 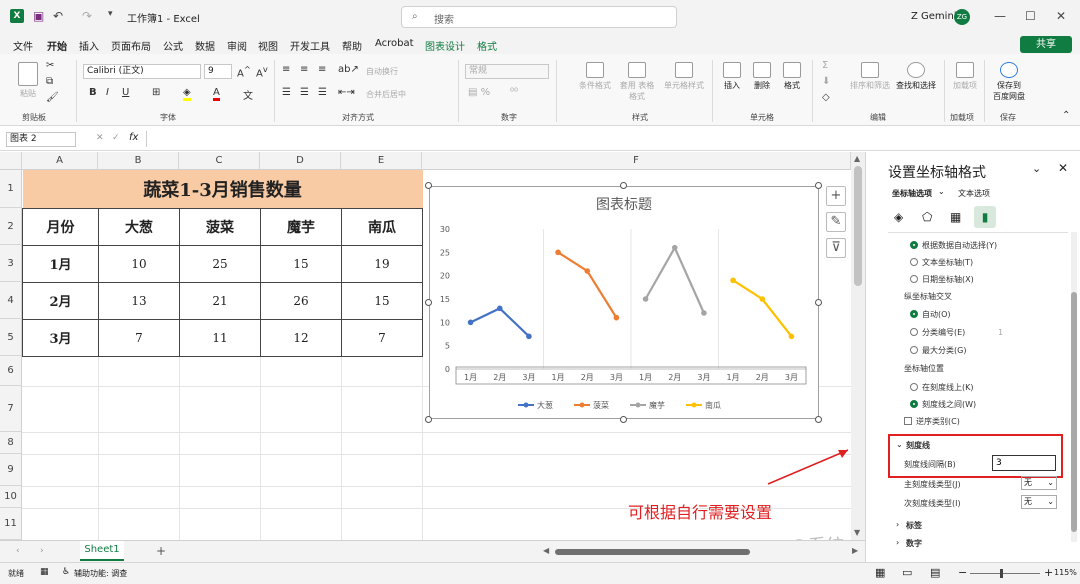 I want to click on avatar: ZG, so click(x=962, y=17).